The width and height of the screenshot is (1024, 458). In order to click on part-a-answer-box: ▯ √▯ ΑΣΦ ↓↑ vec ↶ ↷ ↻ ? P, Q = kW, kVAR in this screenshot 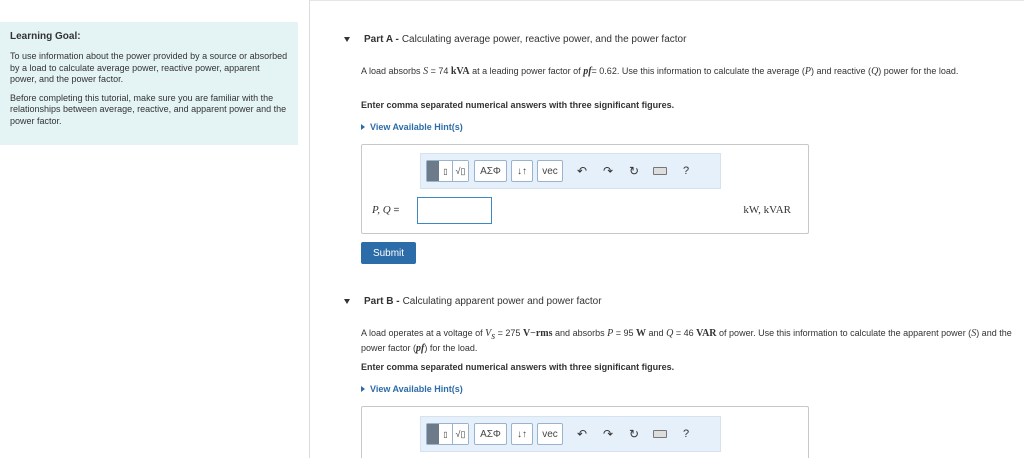, I will do `click(585, 189)`.